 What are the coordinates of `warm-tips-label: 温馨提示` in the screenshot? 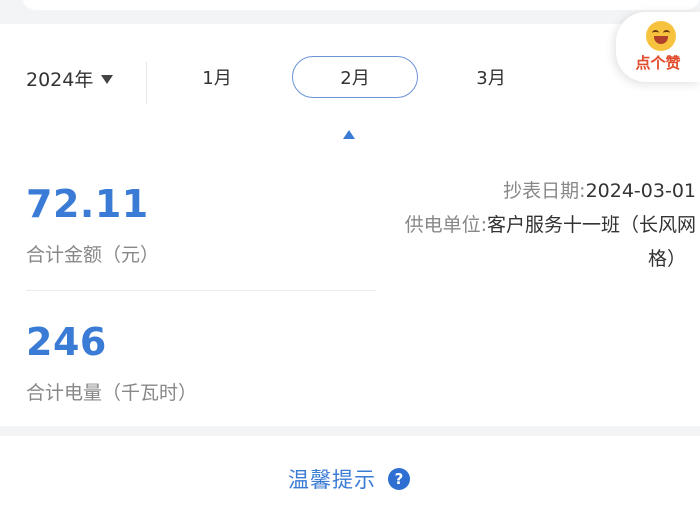 It's located at (332, 480).